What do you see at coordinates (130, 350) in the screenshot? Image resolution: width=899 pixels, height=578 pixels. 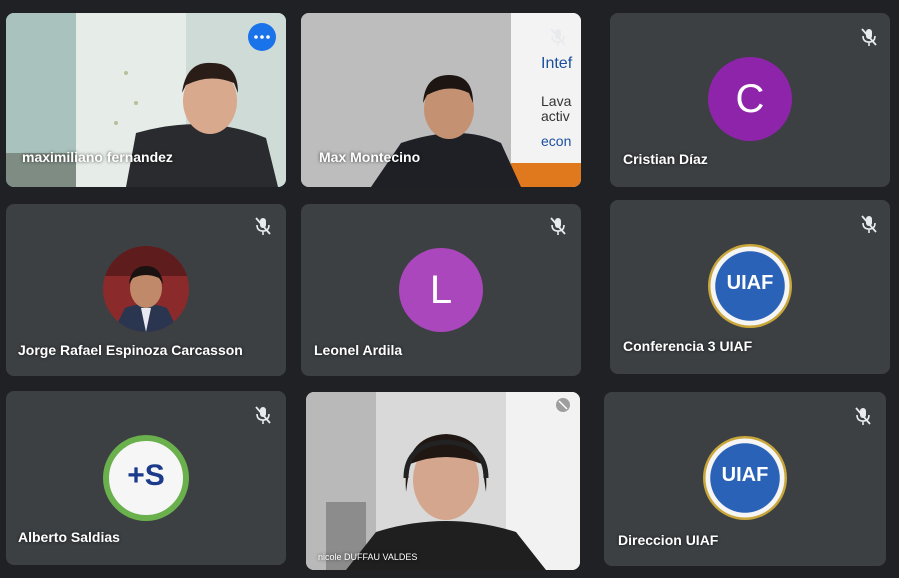 I see `participant-name: Jorge Rafael Espinoza Carcasson` at bounding box center [130, 350].